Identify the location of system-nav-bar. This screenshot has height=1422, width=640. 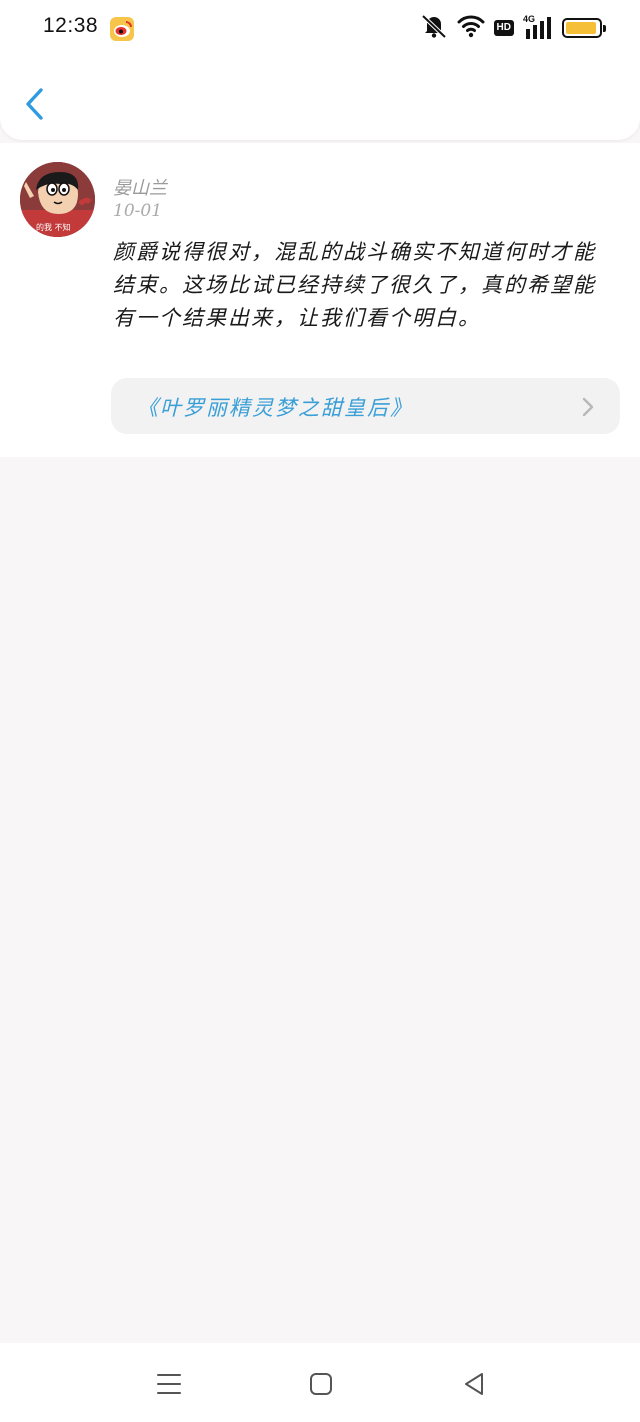
(320, 1382).